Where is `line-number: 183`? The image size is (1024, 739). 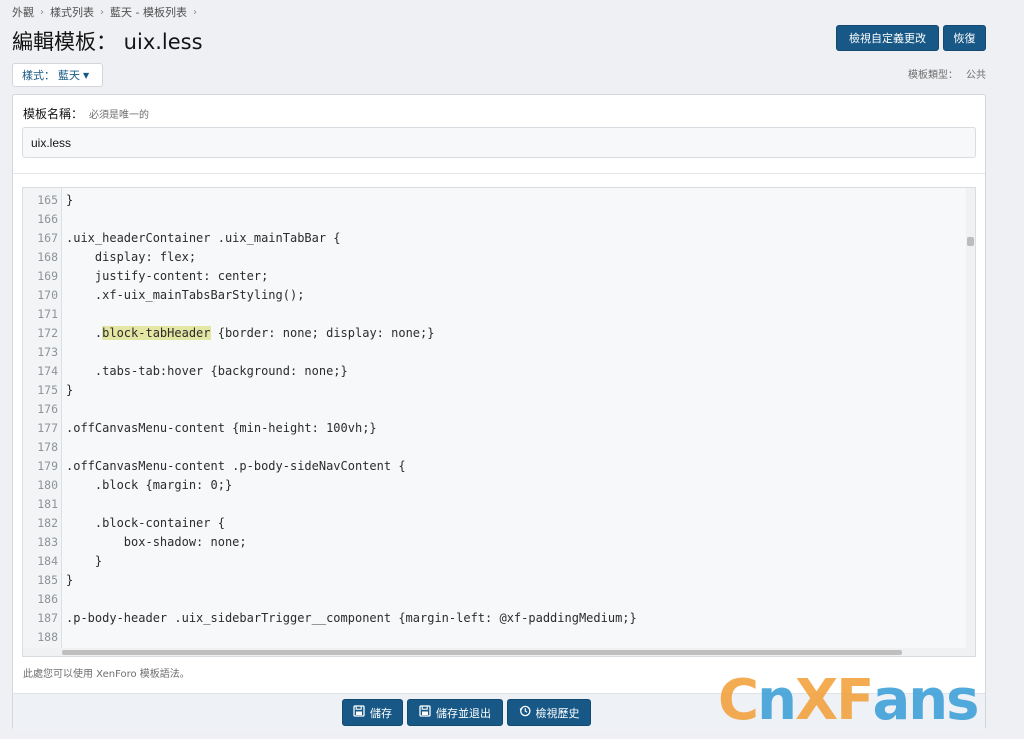
line-number: 183 is located at coordinates (47, 542).